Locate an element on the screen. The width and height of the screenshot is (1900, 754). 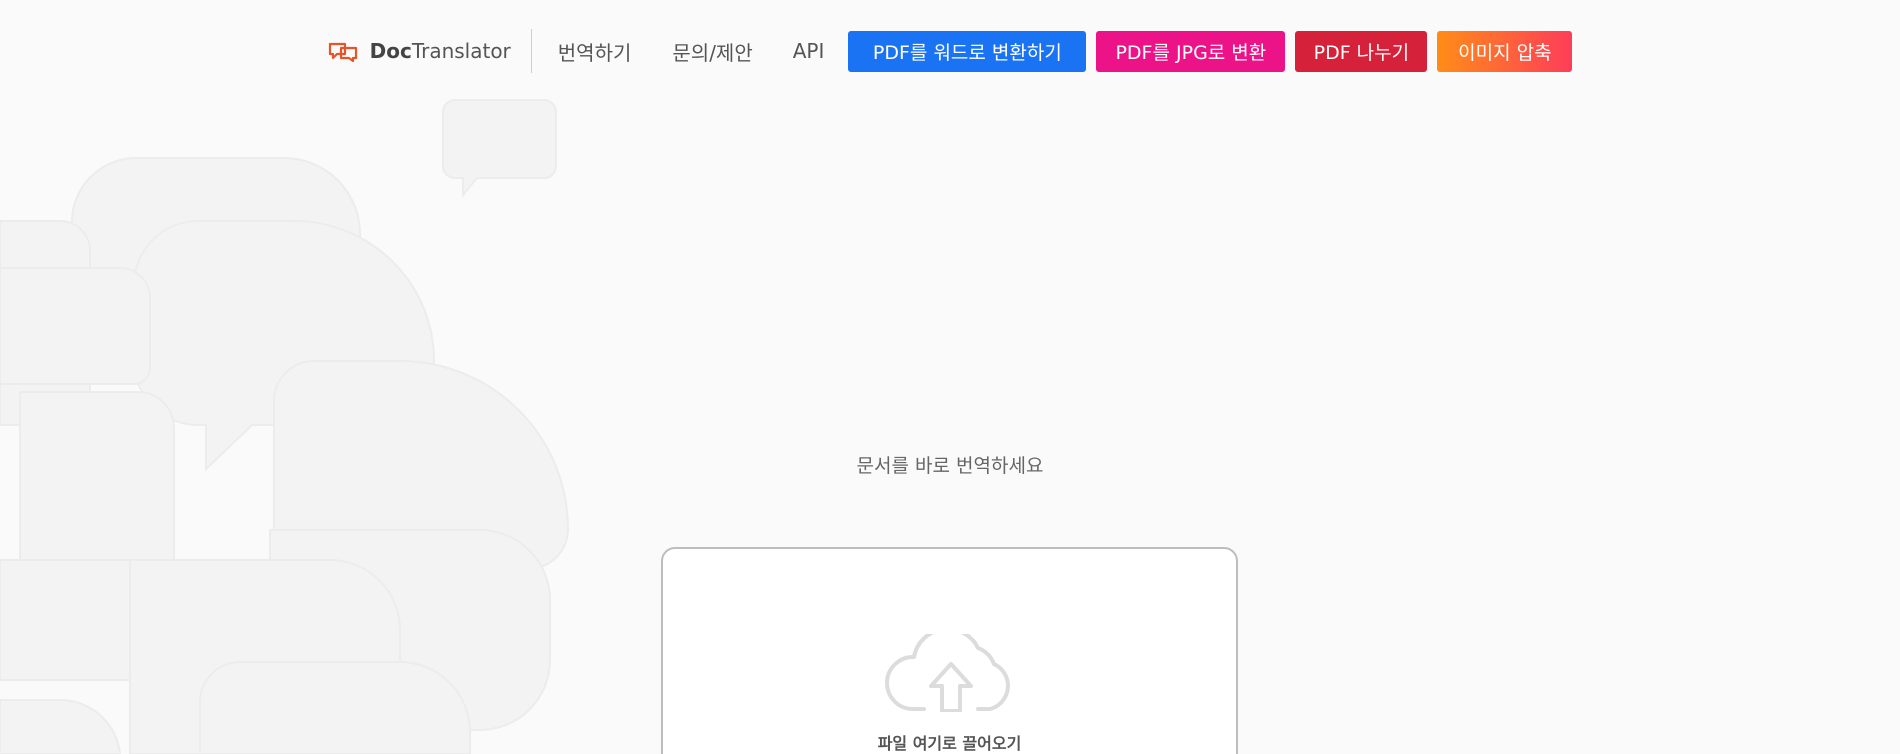
nav-api-link: API is located at coordinates (809, 51).